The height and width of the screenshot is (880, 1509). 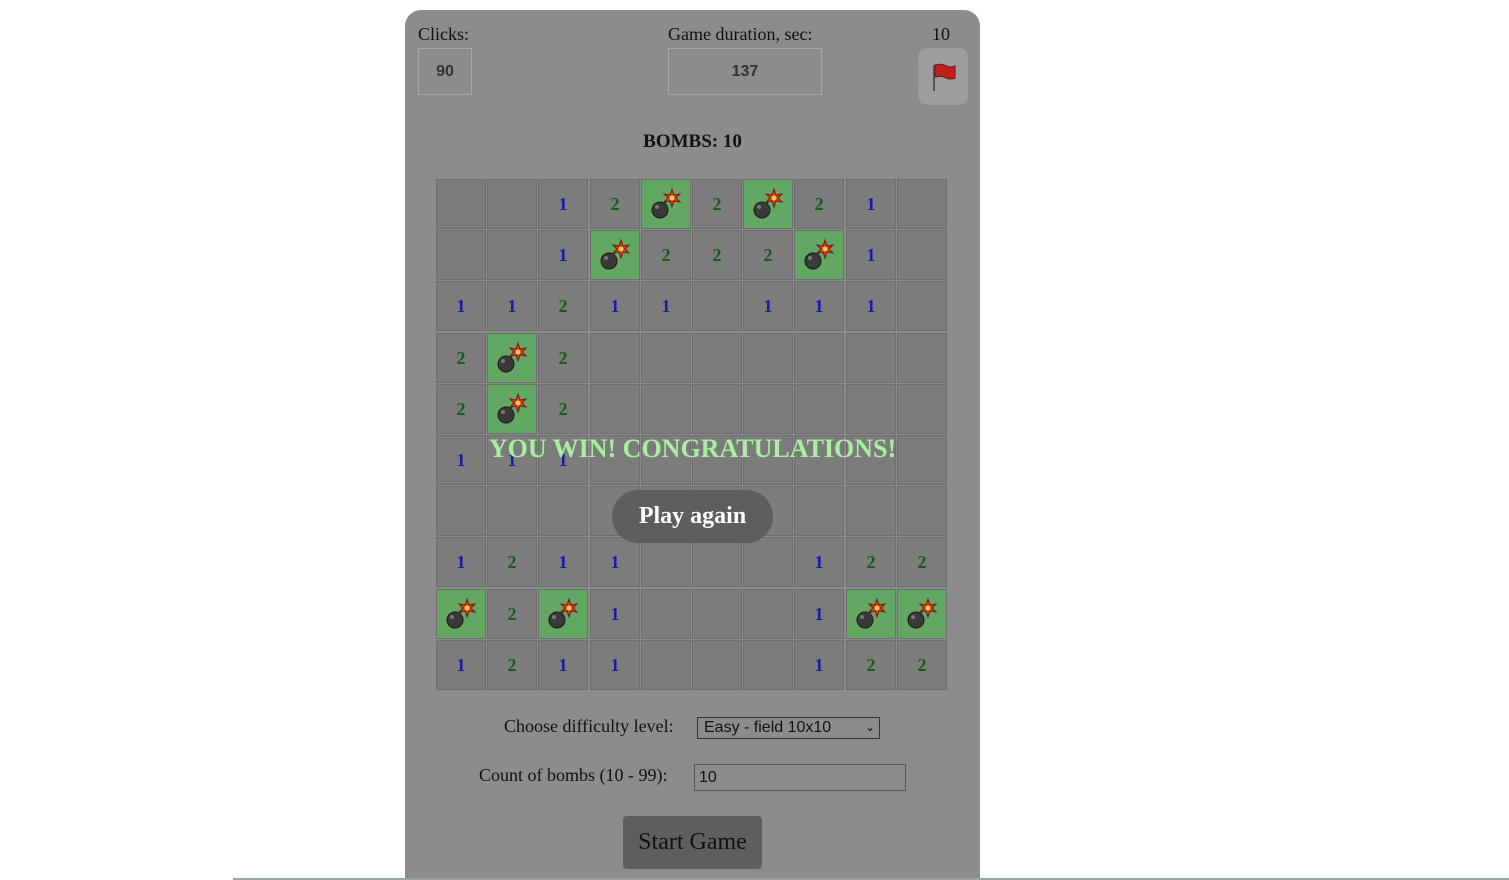 I want to click on start-game-button: Start Game, so click(x=692, y=842).